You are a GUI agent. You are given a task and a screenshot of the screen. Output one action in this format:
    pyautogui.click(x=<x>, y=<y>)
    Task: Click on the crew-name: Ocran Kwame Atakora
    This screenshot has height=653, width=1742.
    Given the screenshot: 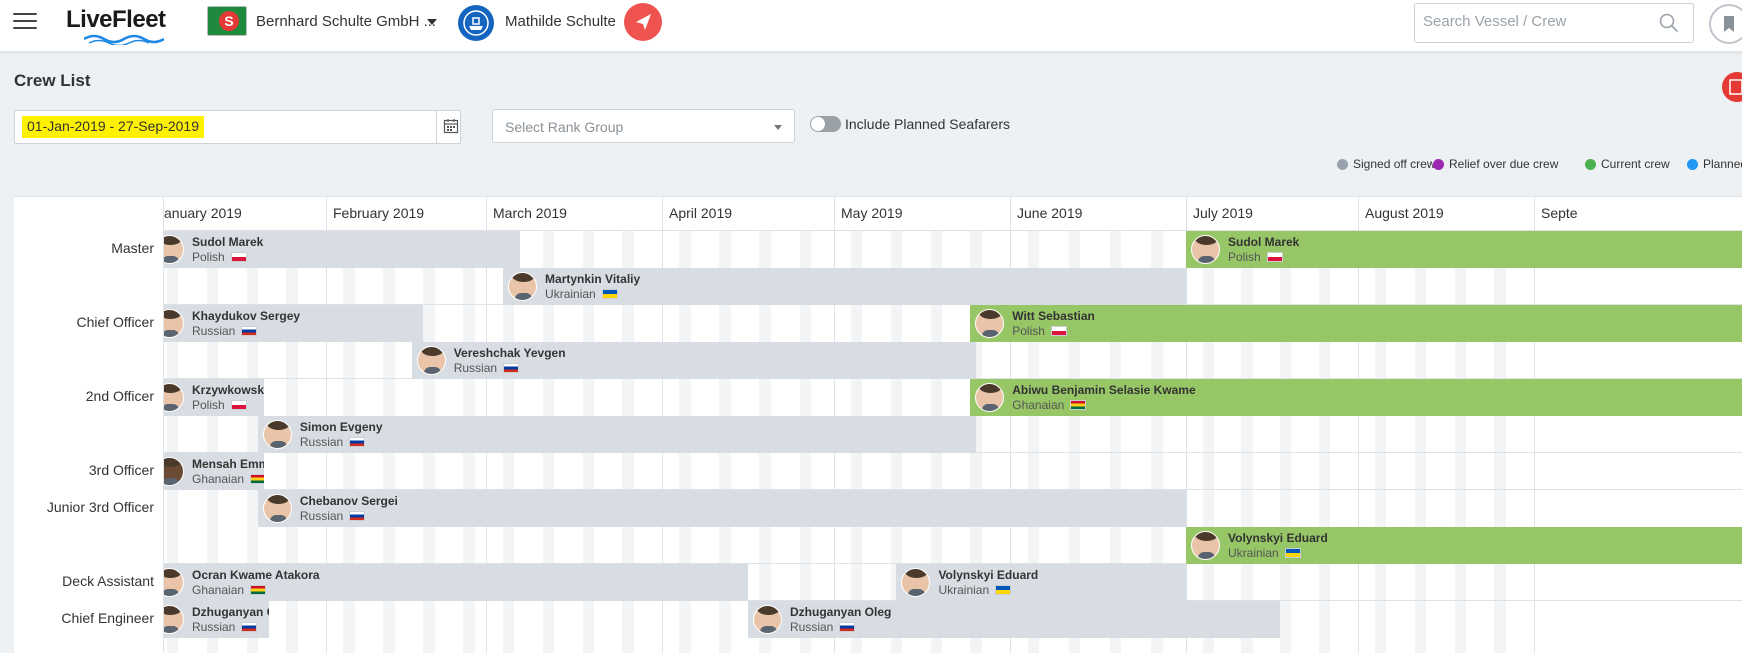 What is the action you would take?
    pyautogui.click(x=256, y=575)
    